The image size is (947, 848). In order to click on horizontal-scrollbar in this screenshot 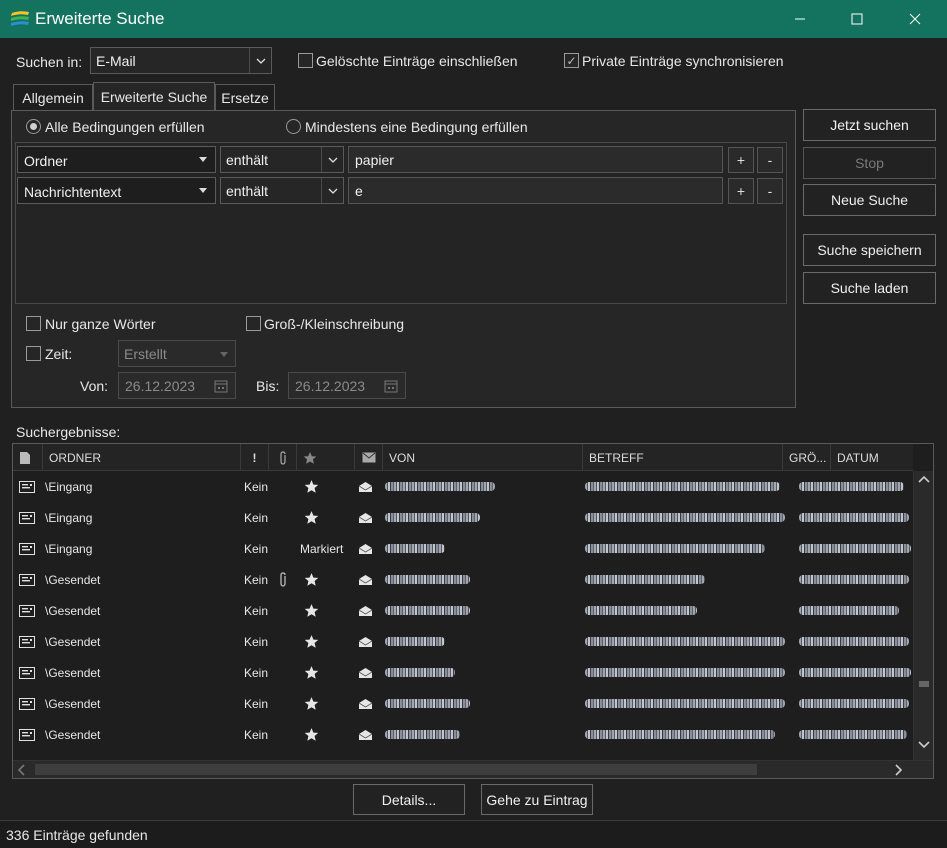, I will do `click(473, 769)`.